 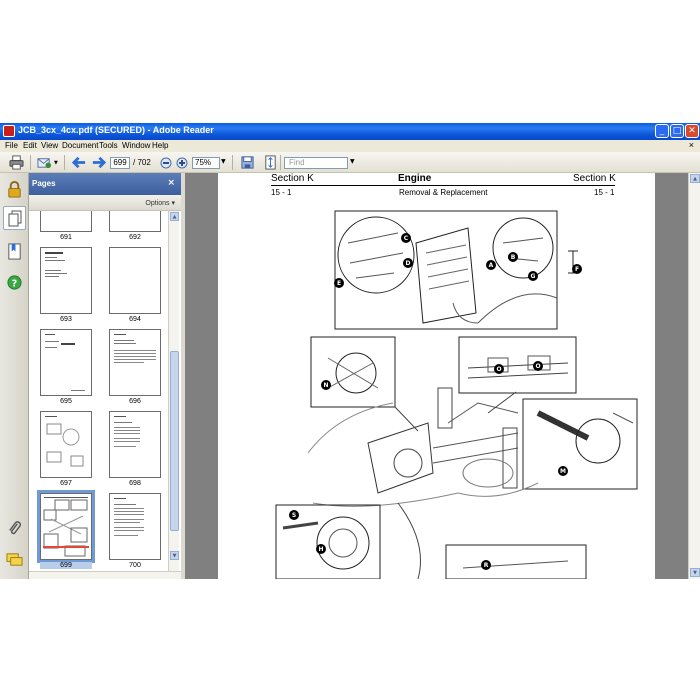 What do you see at coordinates (30, 145) in the screenshot?
I see `menu-edit: Edit` at bounding box center [30, 145].